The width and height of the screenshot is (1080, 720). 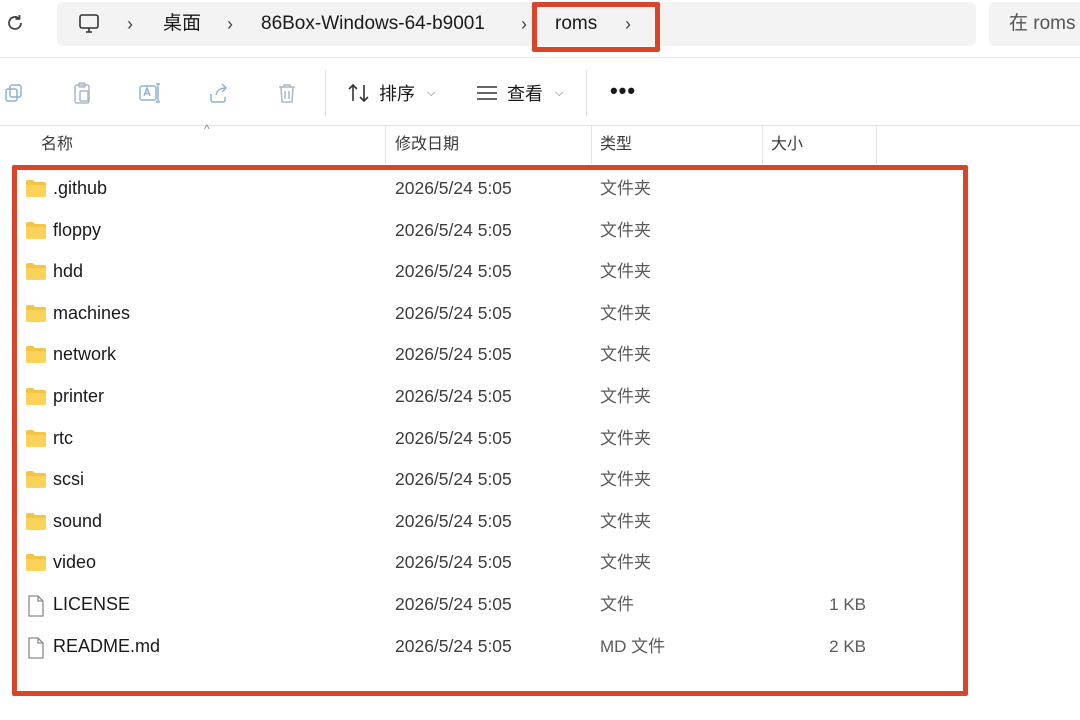 What do you see at coordinates (107, 645) in the screenshot?
I see `file-name: README.md` at bounding box center [107, 645].